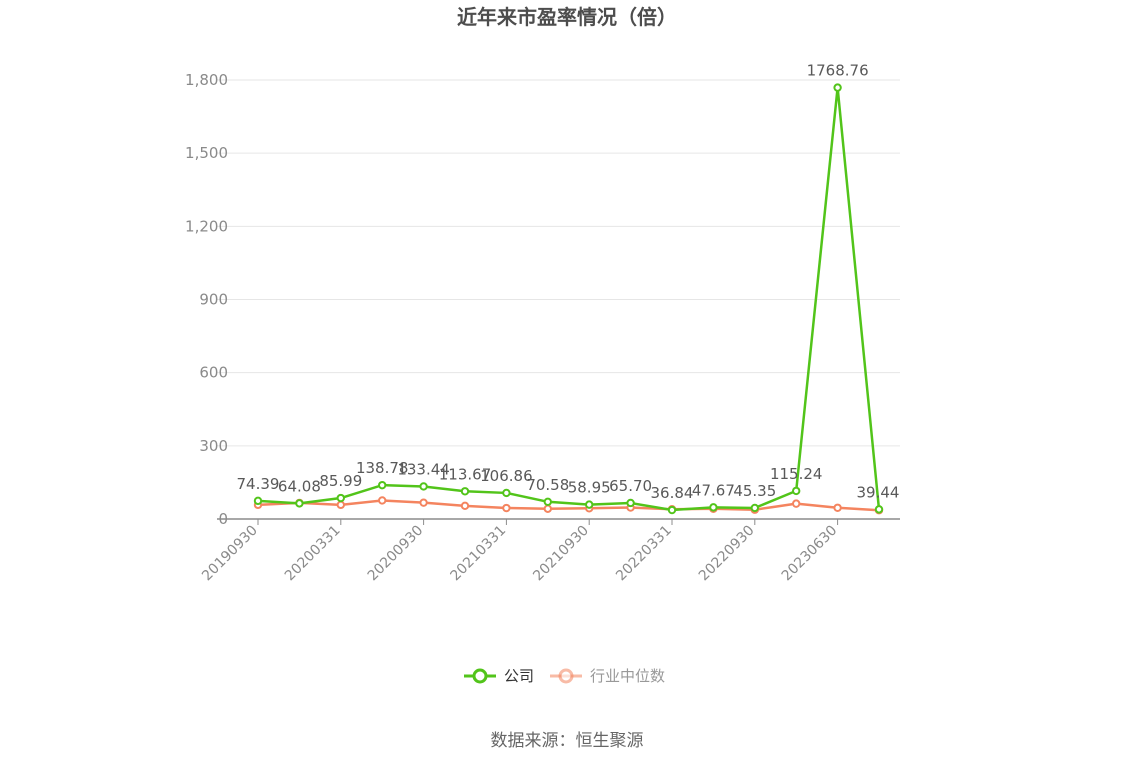 This screenshot has width=1134, height=766. I want to click on data-label: 115.24, so click(796, 474).